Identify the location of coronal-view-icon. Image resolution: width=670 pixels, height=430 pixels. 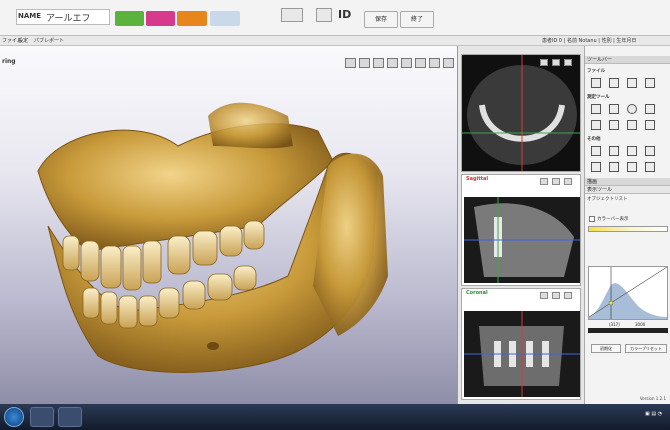
(544, 295).